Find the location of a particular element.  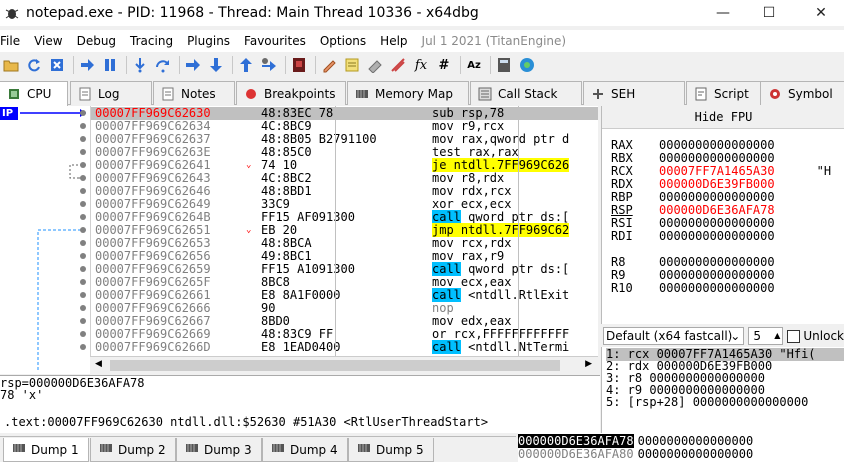

register-row: R10 0000000000000000 is located at coordinates (693, 288).